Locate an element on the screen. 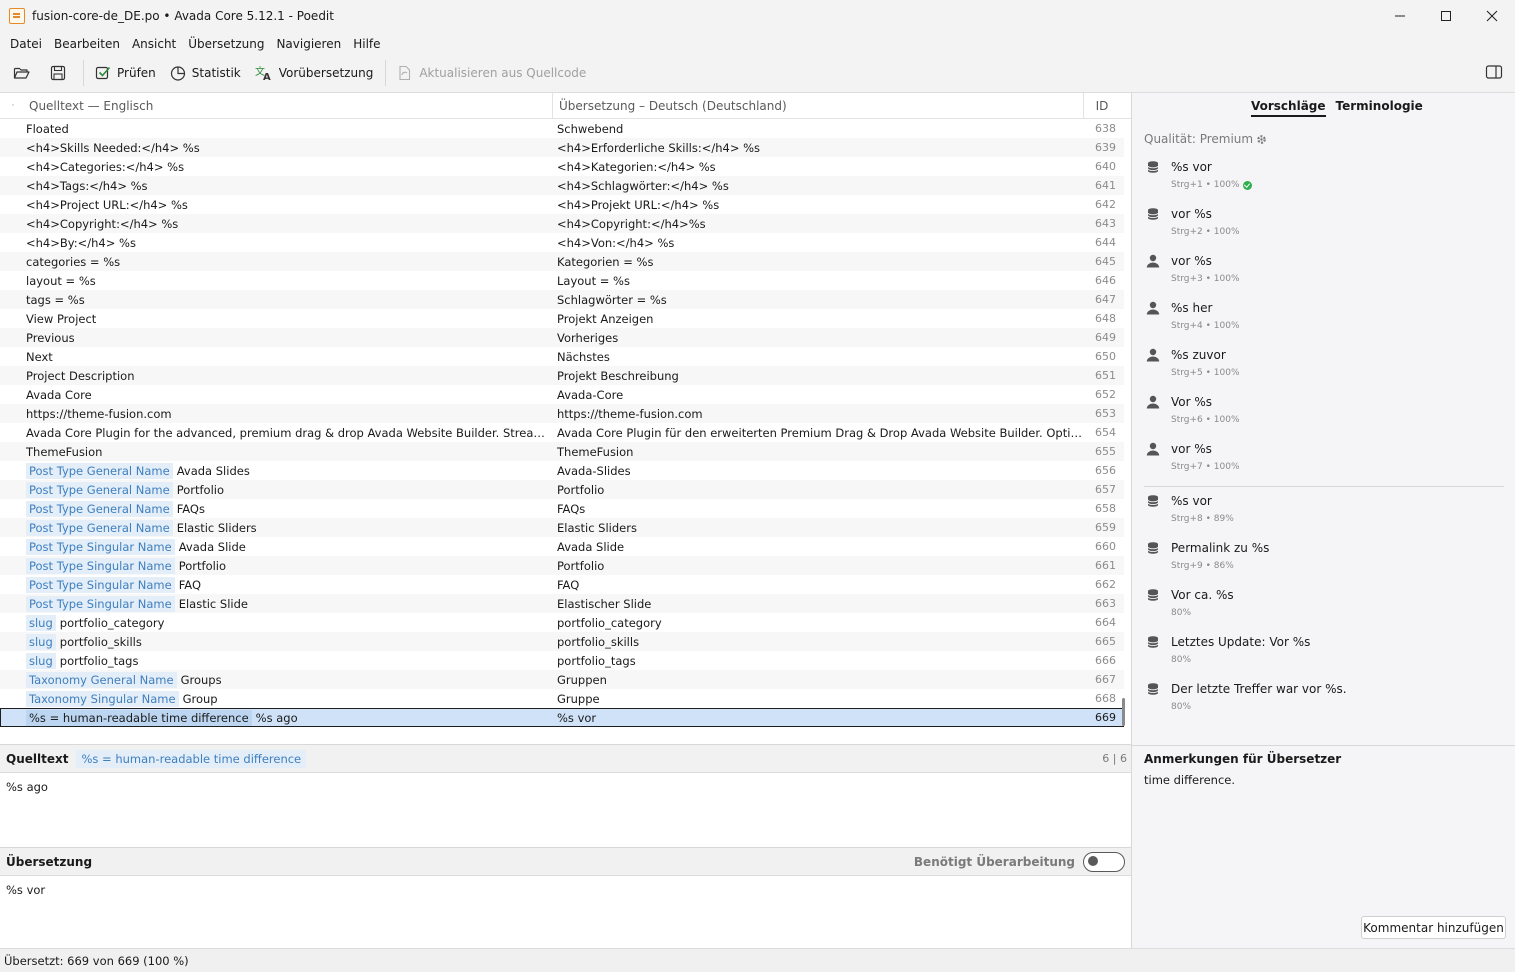 The width and height of the screenshot is (1515, 972). open-button is located at coordinates (24, 73).